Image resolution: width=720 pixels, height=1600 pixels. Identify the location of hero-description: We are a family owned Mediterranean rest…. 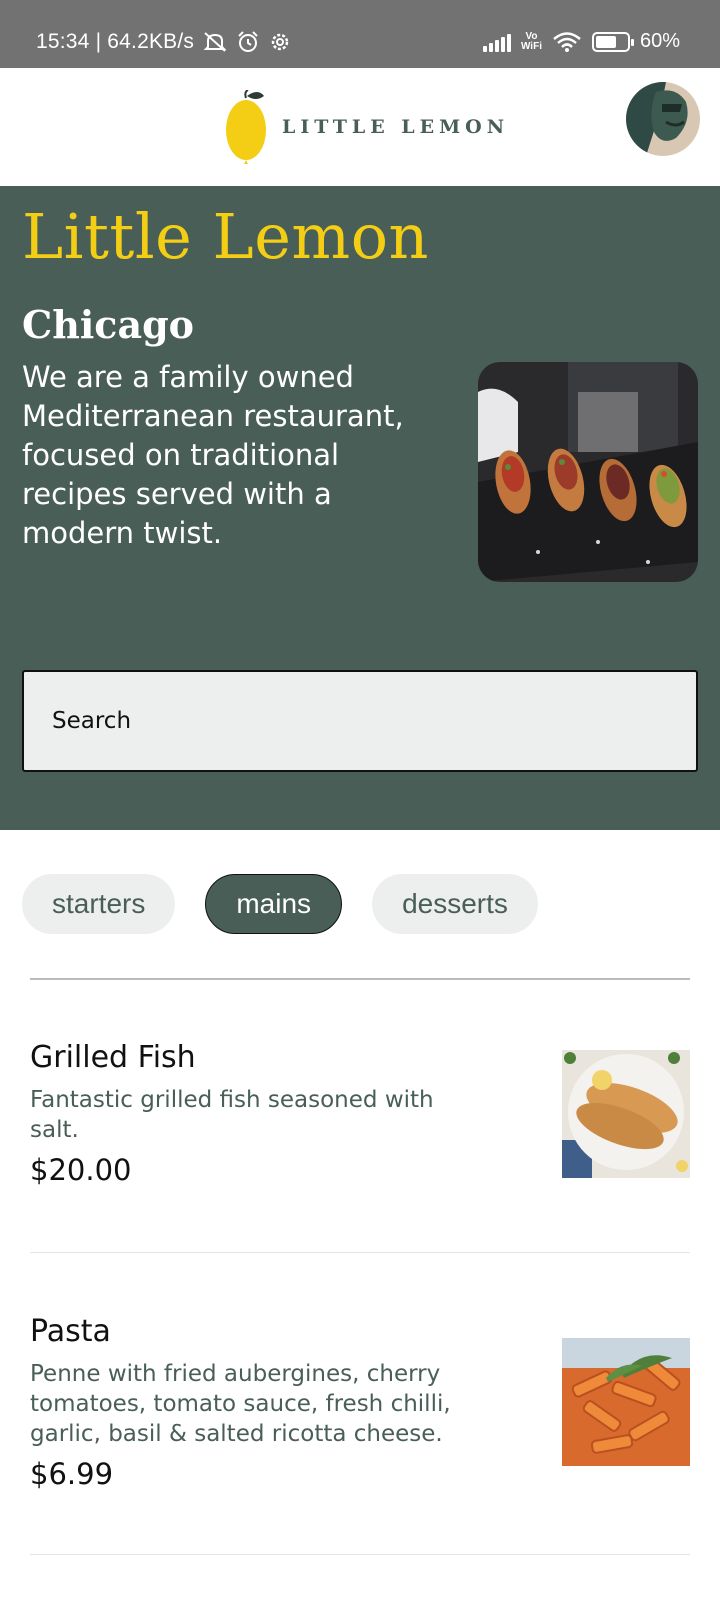
(213, 455).